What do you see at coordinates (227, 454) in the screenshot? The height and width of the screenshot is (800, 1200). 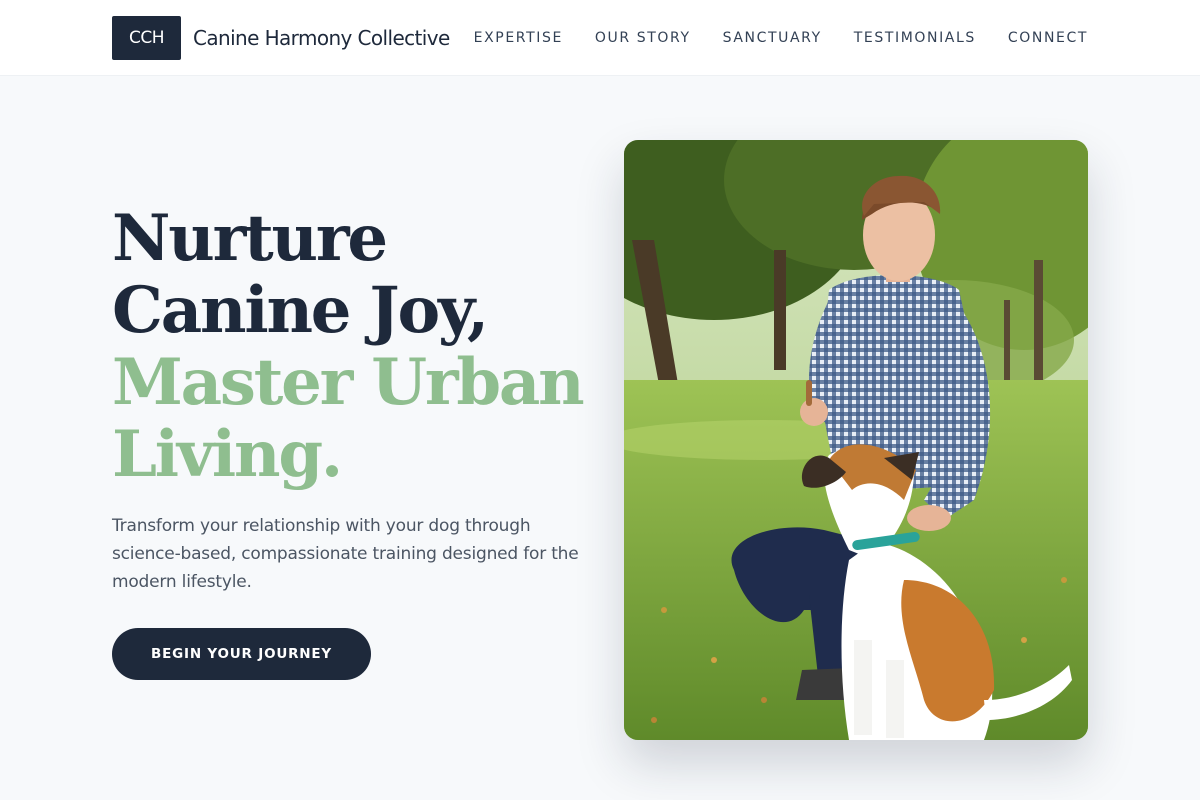 I see `hero-title-accent-line: Living.` at bounding box center [227, 454].